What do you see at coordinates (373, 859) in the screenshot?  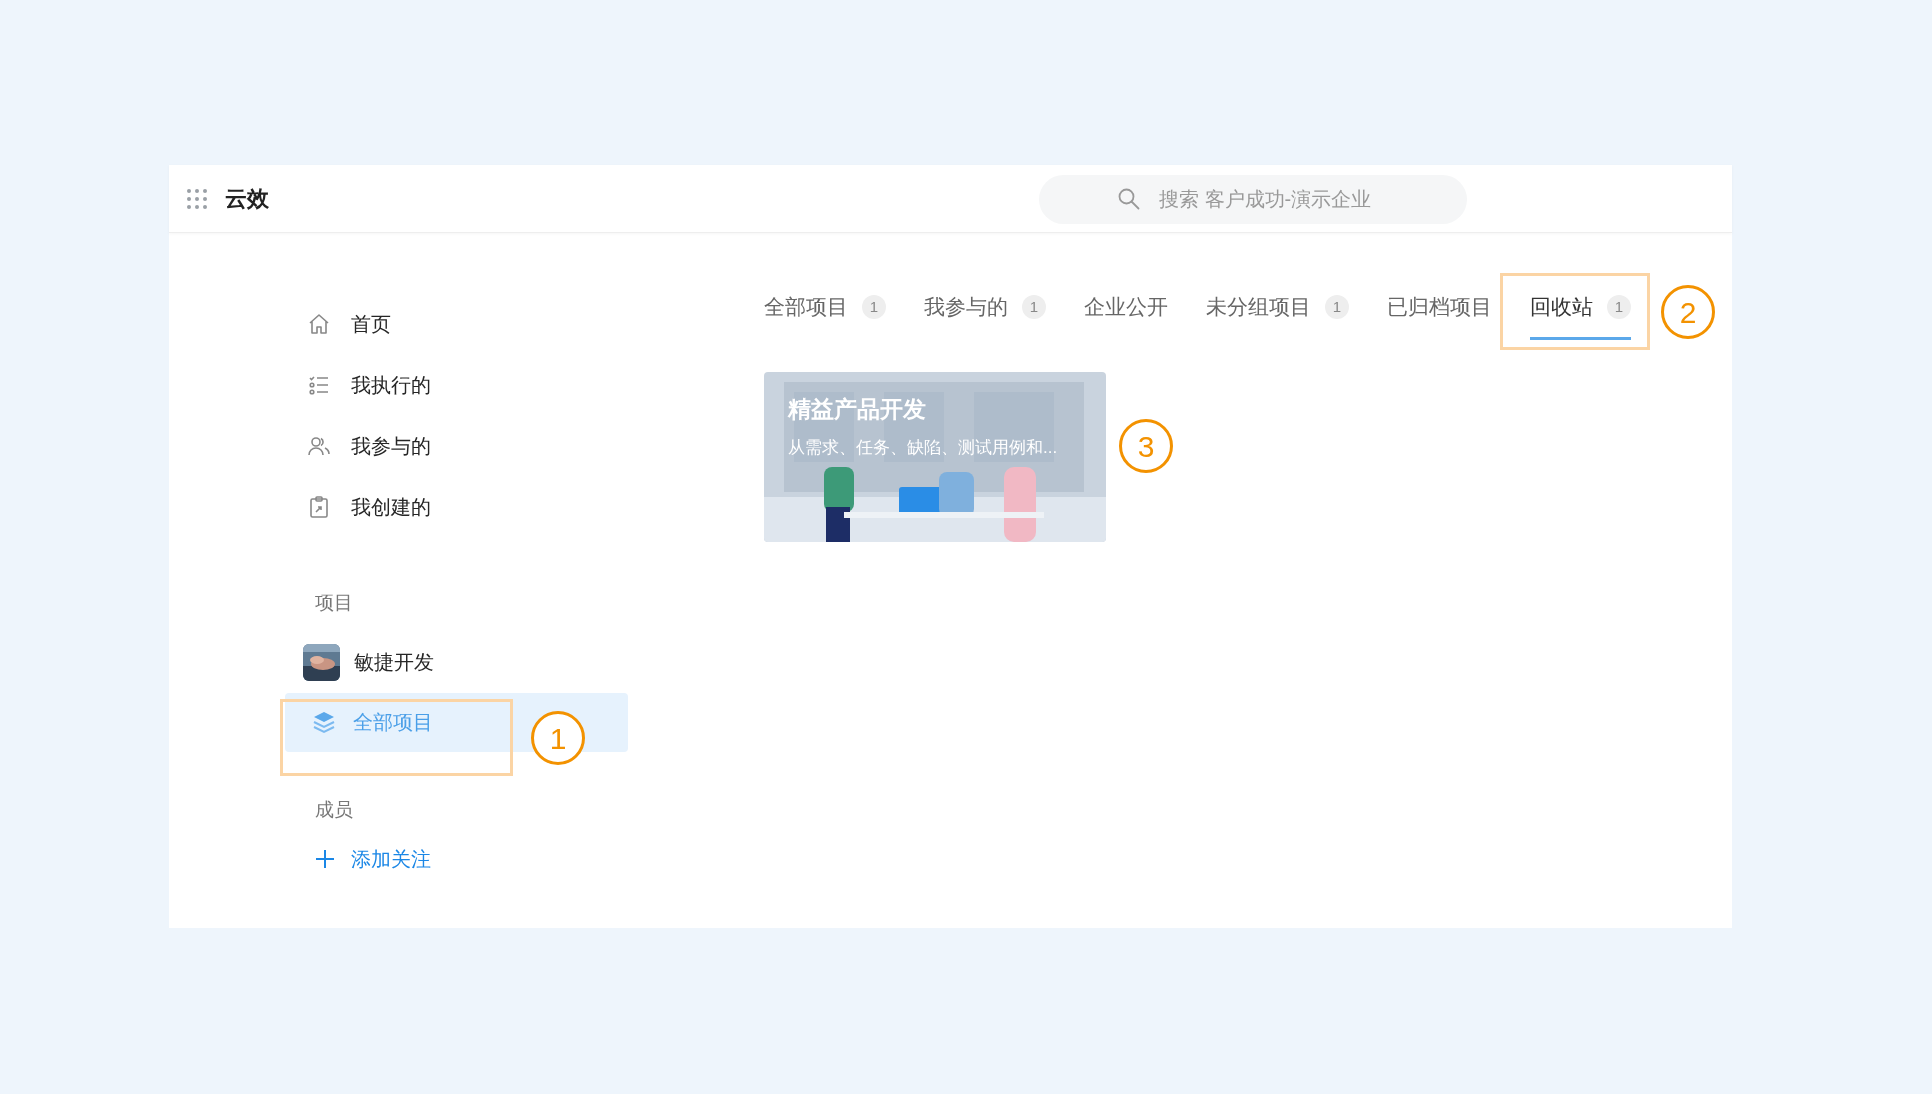 I see `add-follow-link: 添加关注` at bounding box center [373, 859].